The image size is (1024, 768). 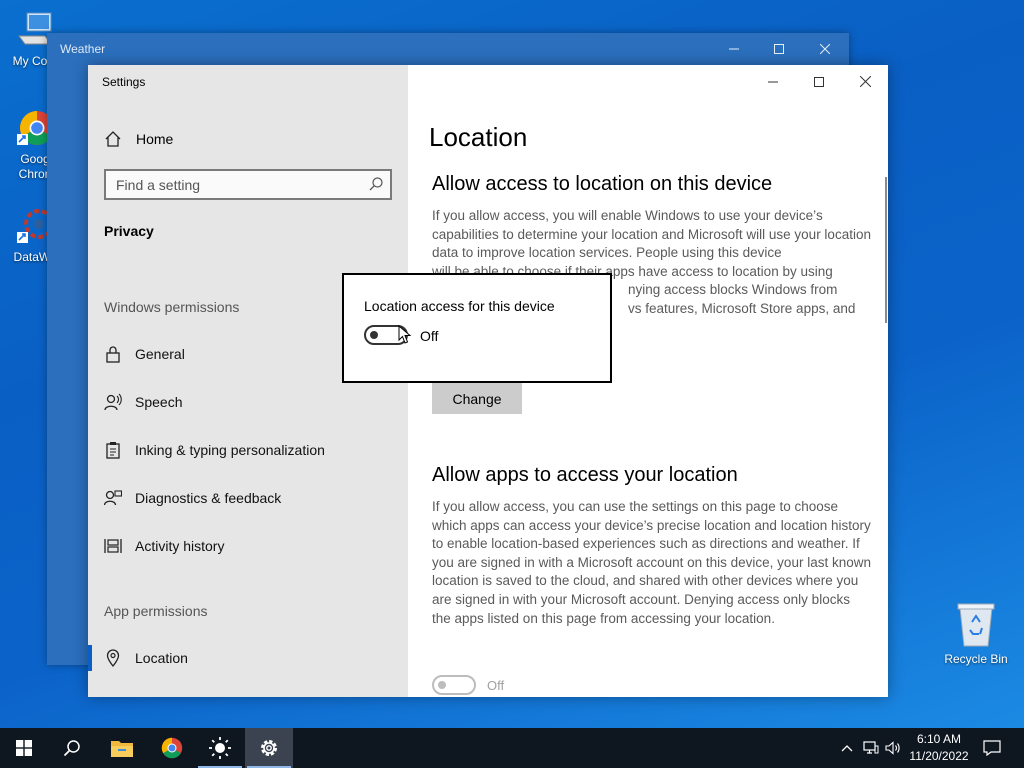 I want to click on taskbar-chrome, so click(x=172, y=748).